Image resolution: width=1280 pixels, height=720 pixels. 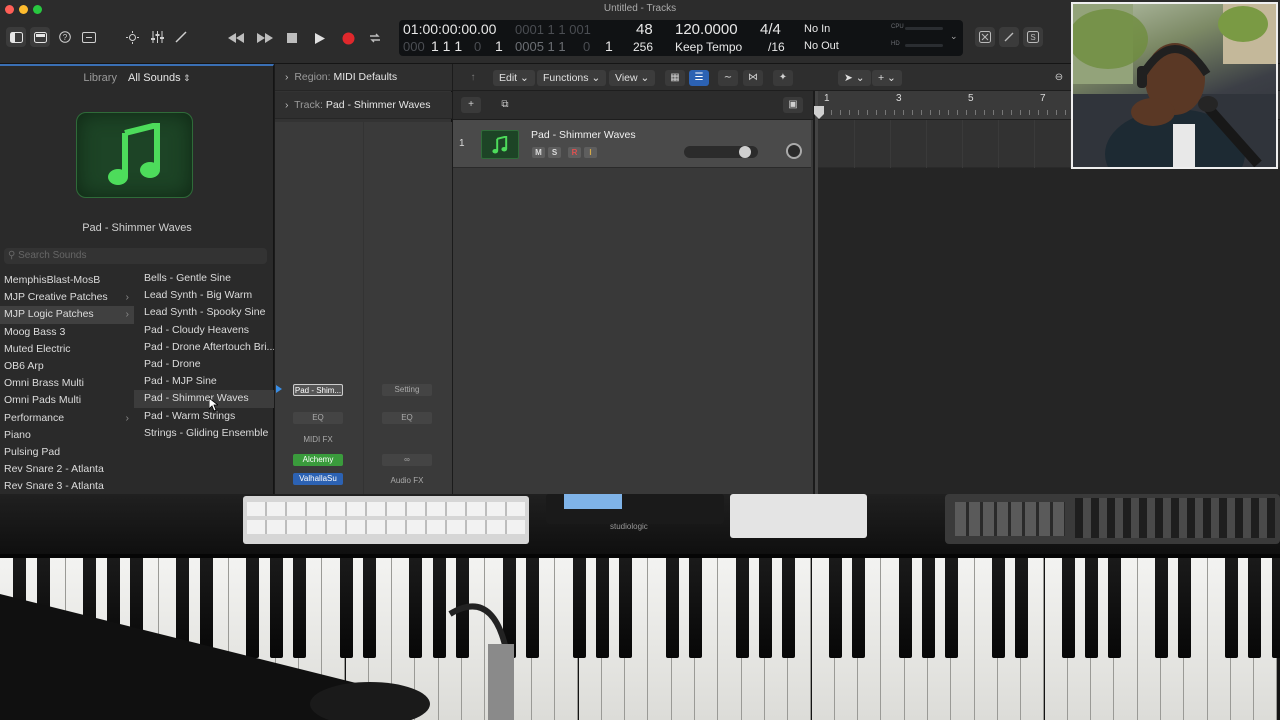 What do you see at coordinates (728, 78) in the screenshot?
I see `automation-icon: ∼` at bounding box center [728, 78].